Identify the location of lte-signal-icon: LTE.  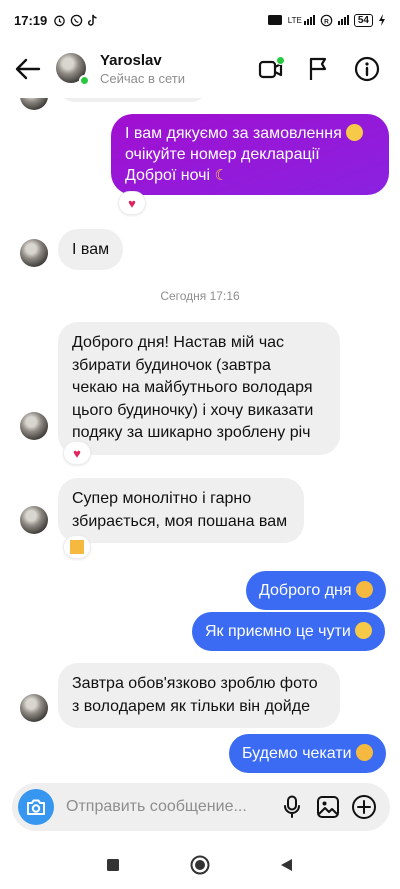
(301, 20).